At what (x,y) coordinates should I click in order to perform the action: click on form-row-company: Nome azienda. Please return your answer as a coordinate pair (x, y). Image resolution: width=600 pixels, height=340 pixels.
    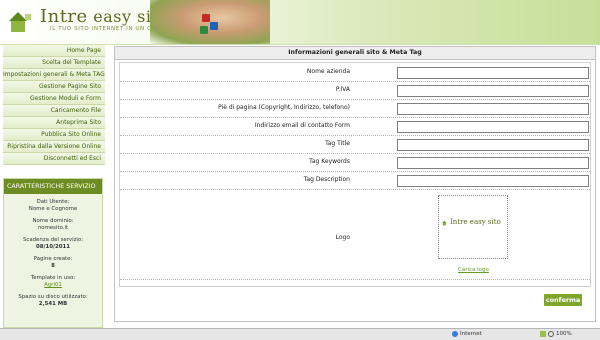
    Looking at the image, I should click on (355, 72).